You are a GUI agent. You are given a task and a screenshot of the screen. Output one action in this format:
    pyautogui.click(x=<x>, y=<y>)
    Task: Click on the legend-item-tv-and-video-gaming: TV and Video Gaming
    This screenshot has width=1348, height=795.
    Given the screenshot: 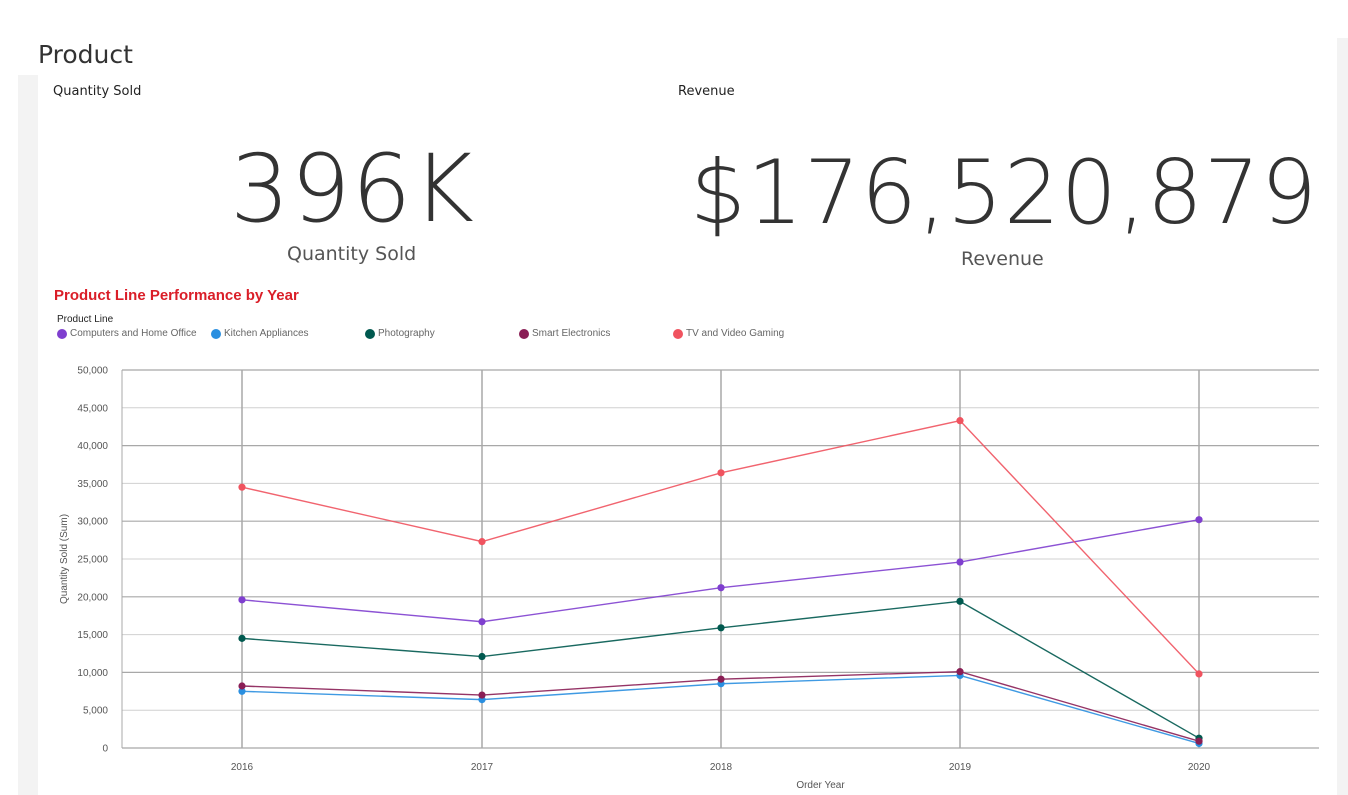 What is the action you would take?
    pyautogui.click(x=728, y=333)
    